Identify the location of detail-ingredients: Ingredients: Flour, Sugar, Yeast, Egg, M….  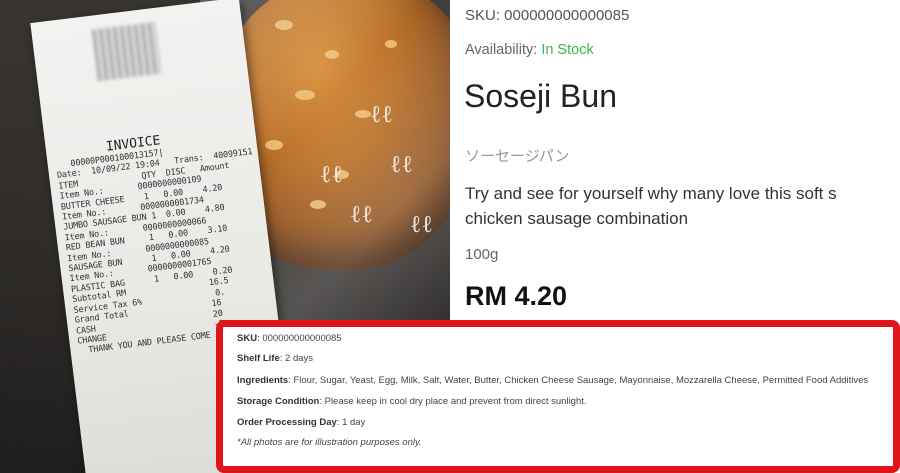
(558, 381).